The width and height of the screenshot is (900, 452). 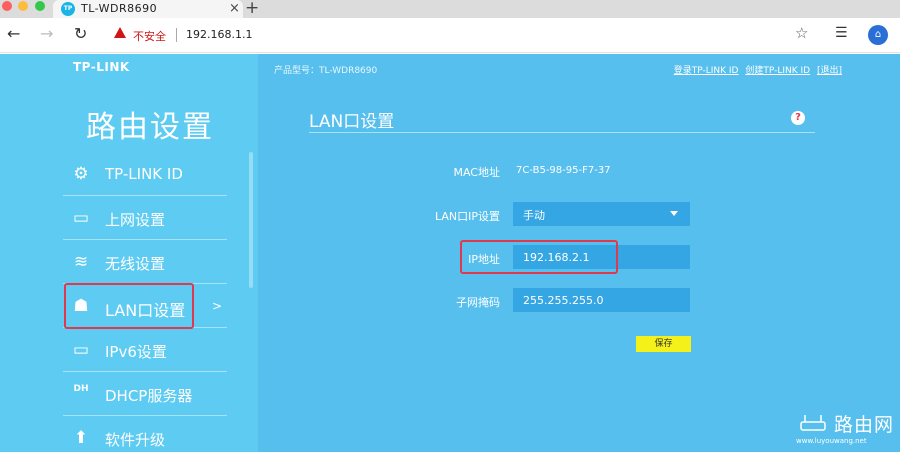 What do you see at coordinates (81, 389) in the screenshot?
I see `dhcp-icon: DH` at bounding box center [81, 389].